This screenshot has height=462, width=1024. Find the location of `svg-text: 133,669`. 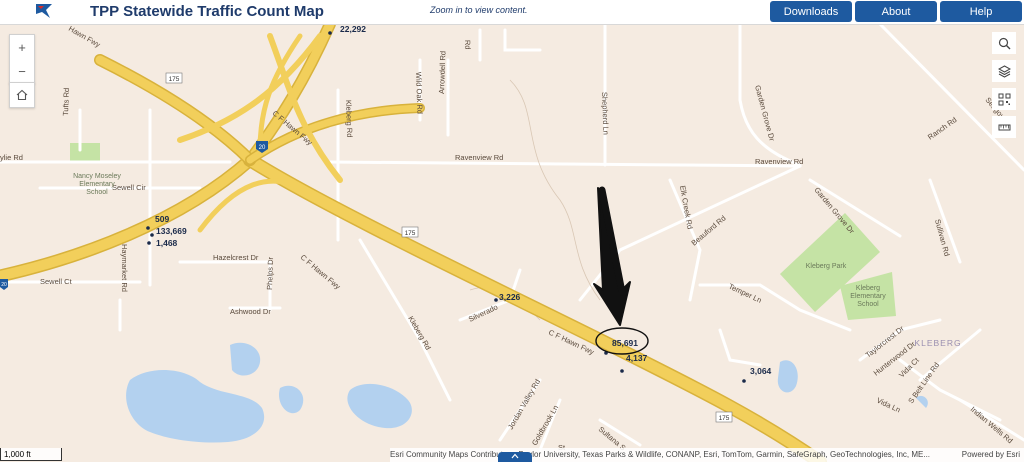

svg-text: 133,669 is located at coordinates (171, 231).